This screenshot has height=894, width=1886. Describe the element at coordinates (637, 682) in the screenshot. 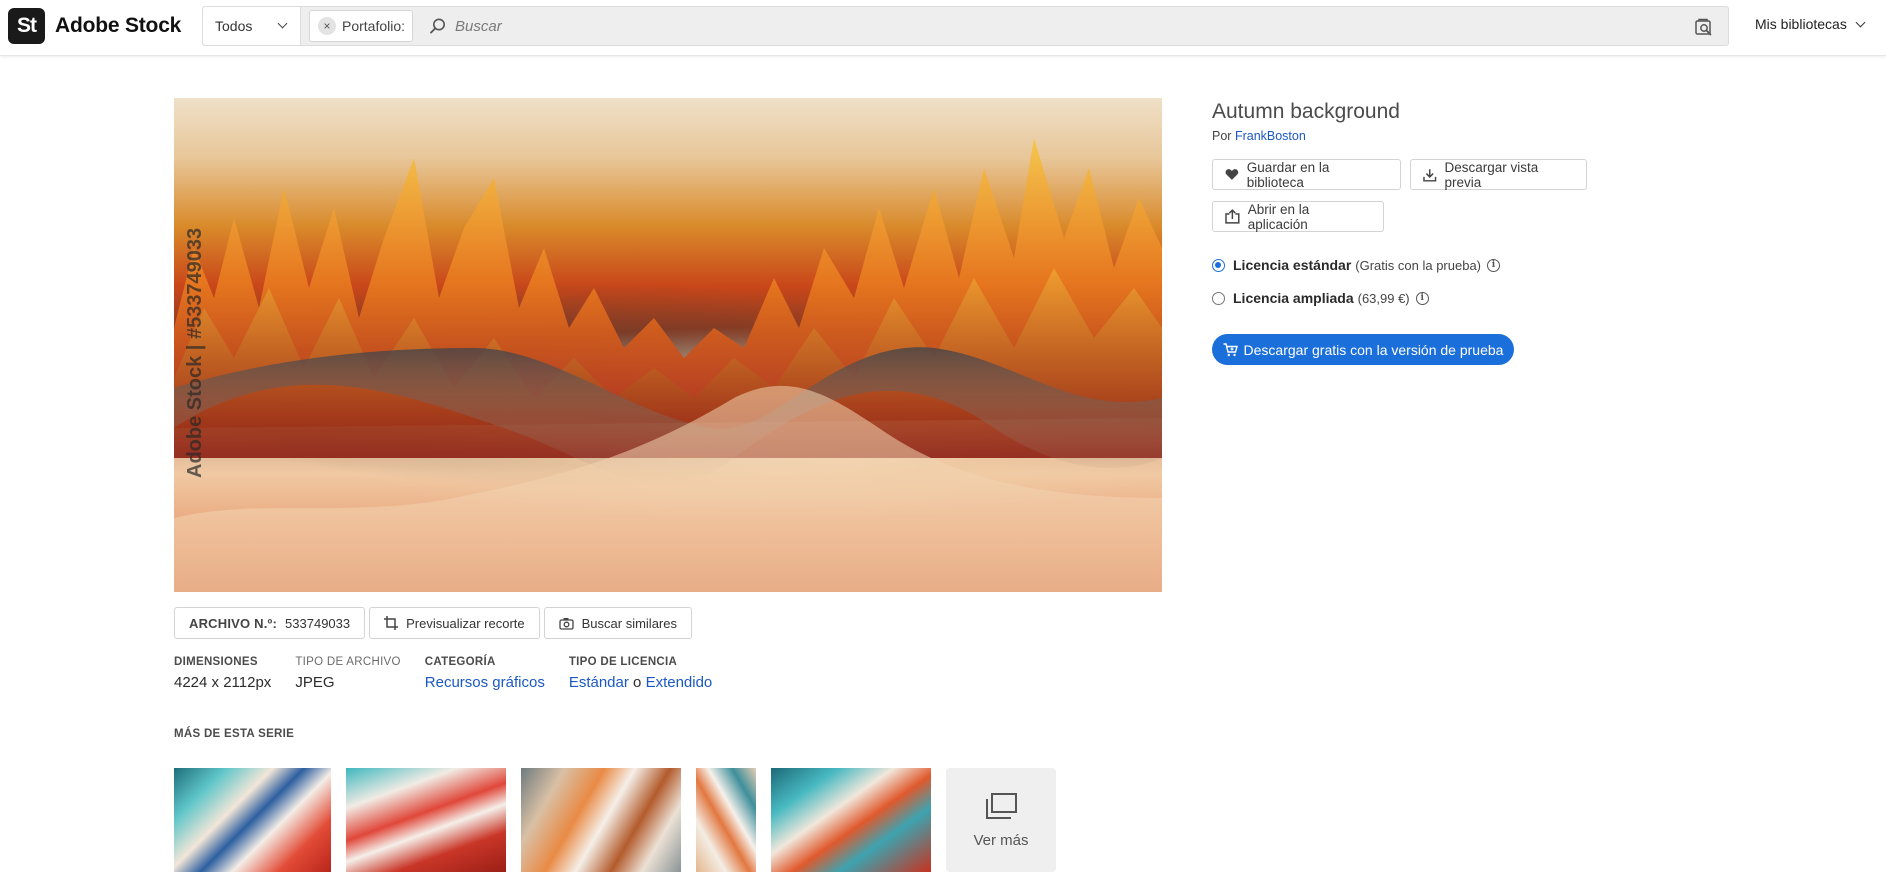

I see `license-or-text: o` at that location.